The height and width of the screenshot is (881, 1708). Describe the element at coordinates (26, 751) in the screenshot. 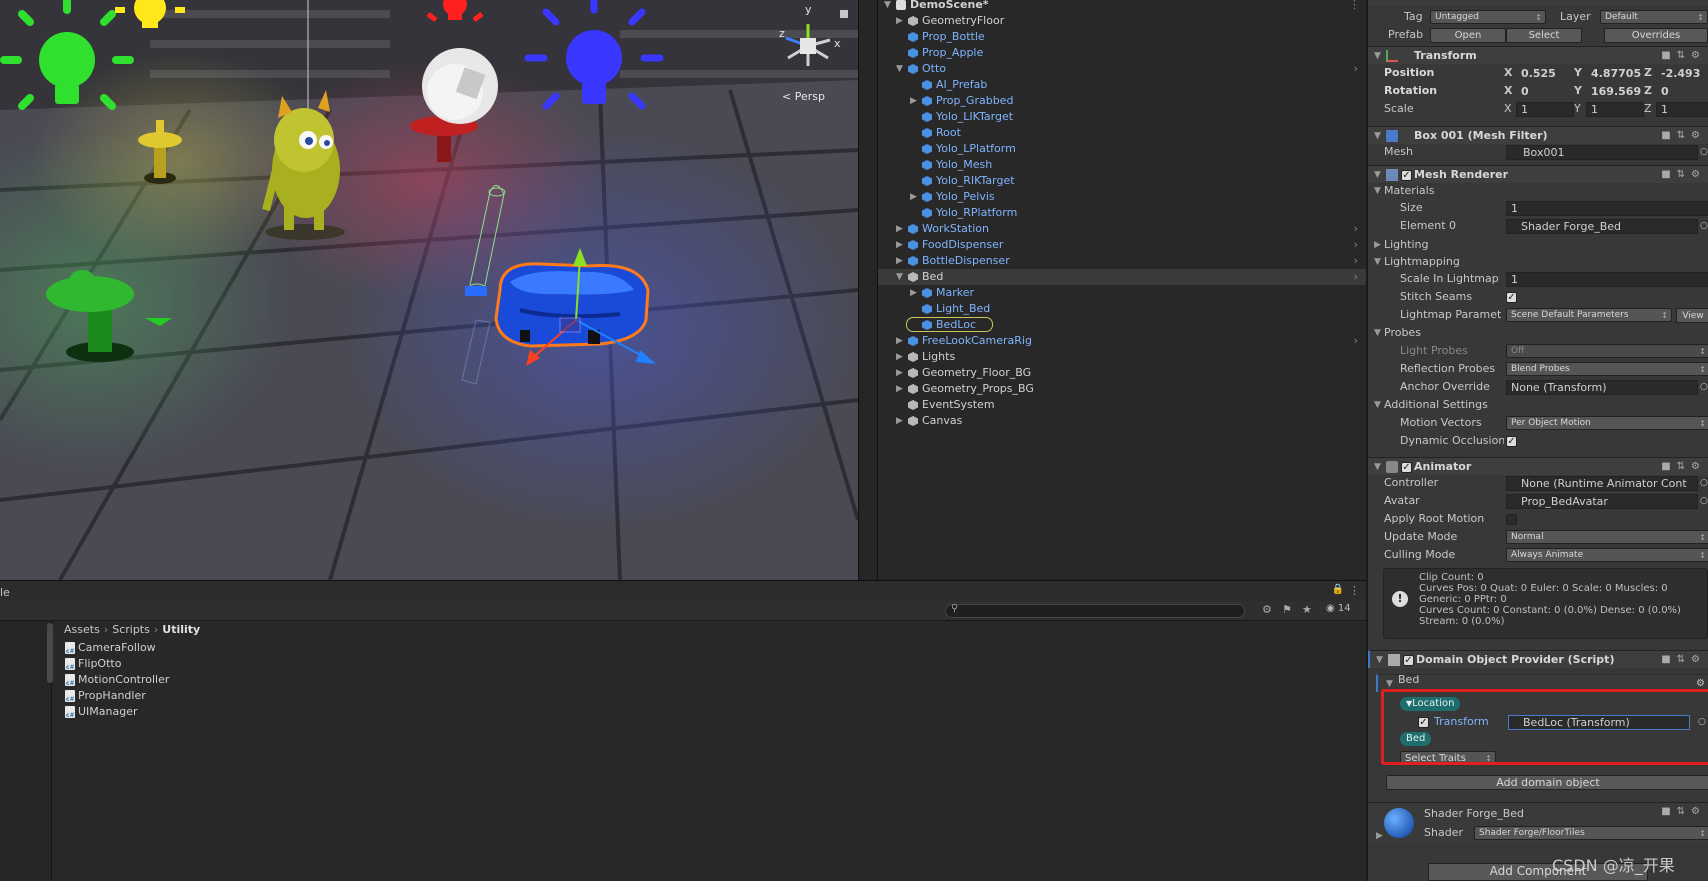

I see `project-folder-tree` at that location.